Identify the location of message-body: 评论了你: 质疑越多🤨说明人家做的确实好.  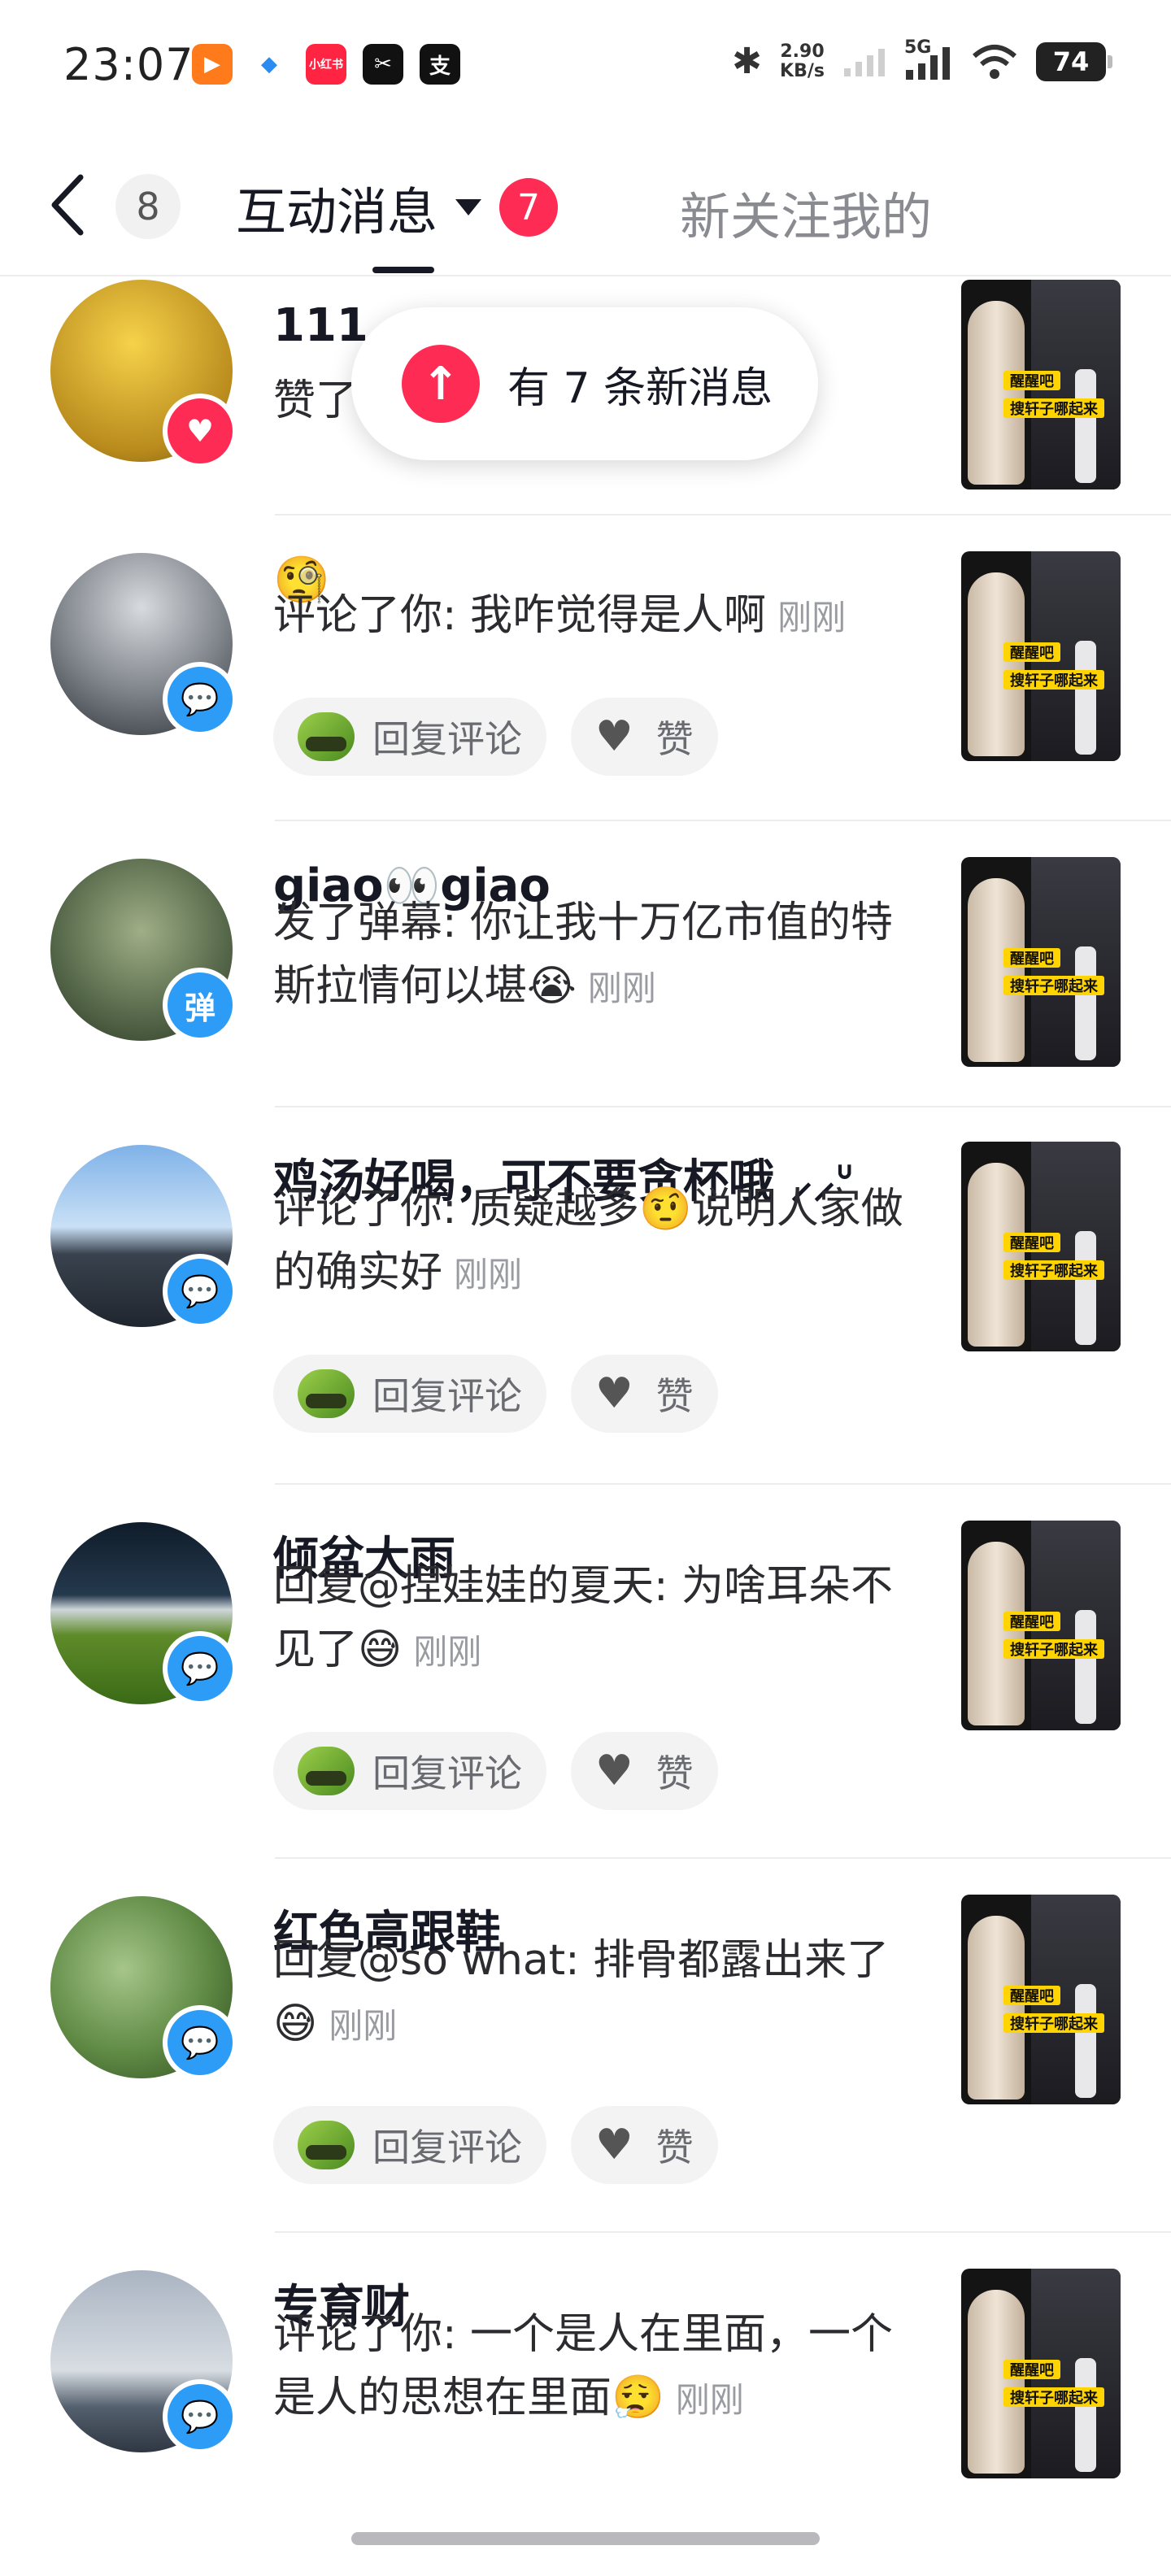
(588, 1241).